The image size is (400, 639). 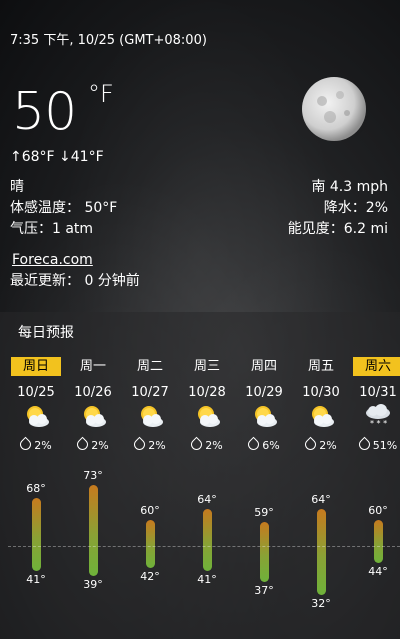 What do you see at coordinates (264, 392) in the screenshot?
I see `forecast-date: 10/29` at bounding box center [264, 392].